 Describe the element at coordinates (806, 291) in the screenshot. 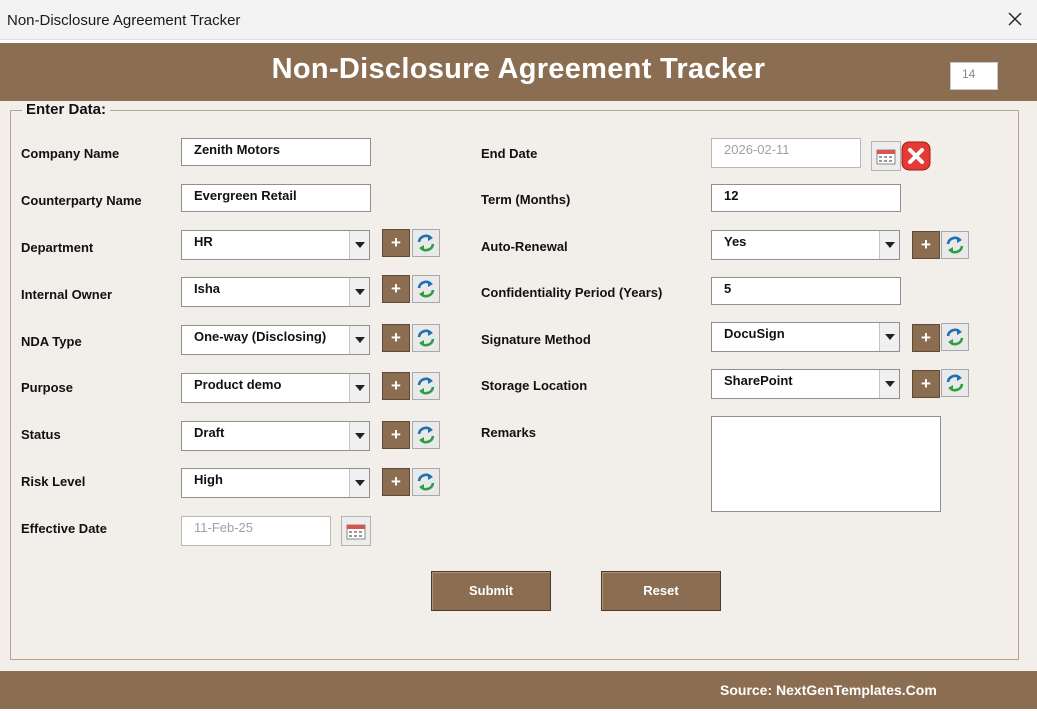

I see `confidentiality-period-input: 5` at that location.